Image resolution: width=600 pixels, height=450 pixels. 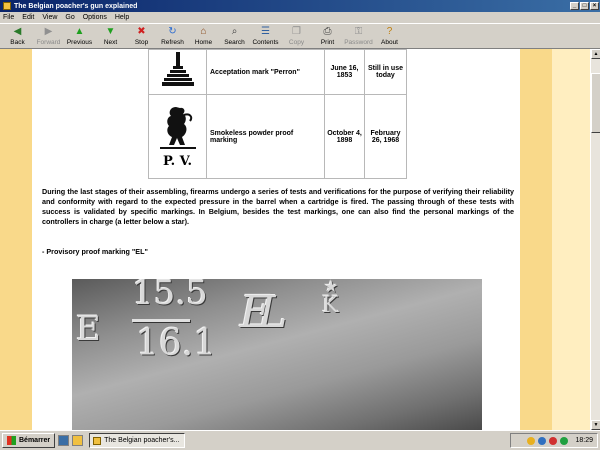 I want to click on toolbar-password-button: ⚿ Password, so click(x=358, y=36).